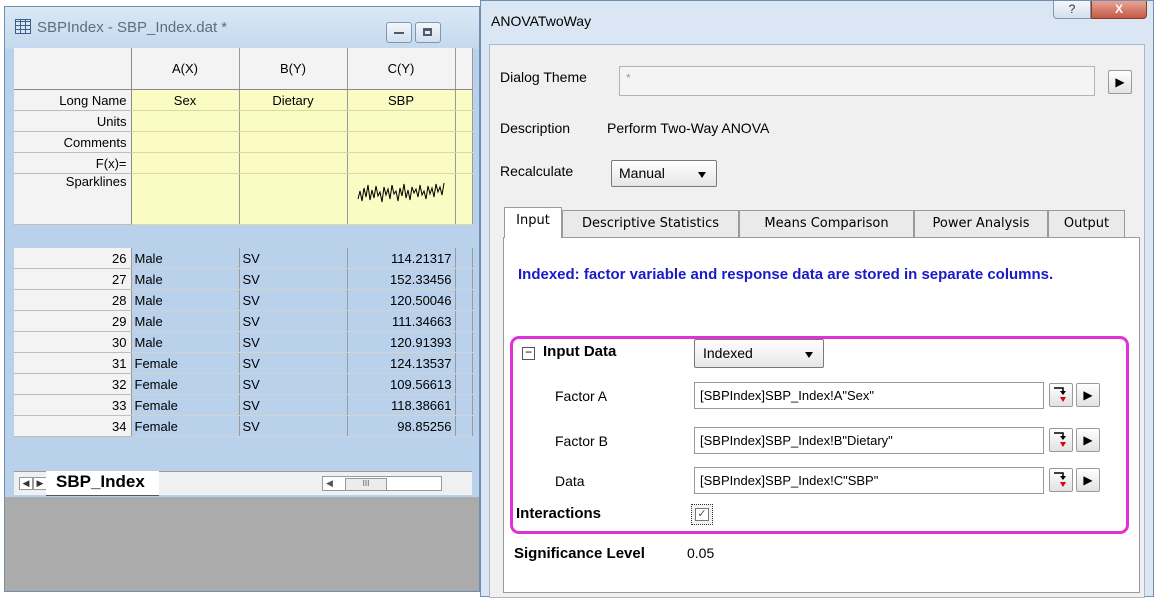  What do you see at coordinates (401, 142) in the screenshot?
I see `comments-c` at bounding box center [401, 142].